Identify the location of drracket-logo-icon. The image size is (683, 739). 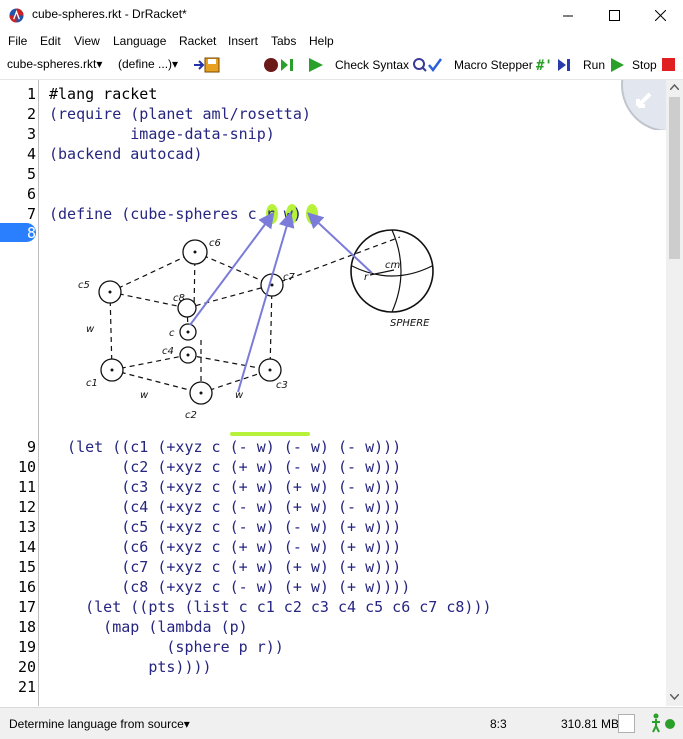
(16, 15).